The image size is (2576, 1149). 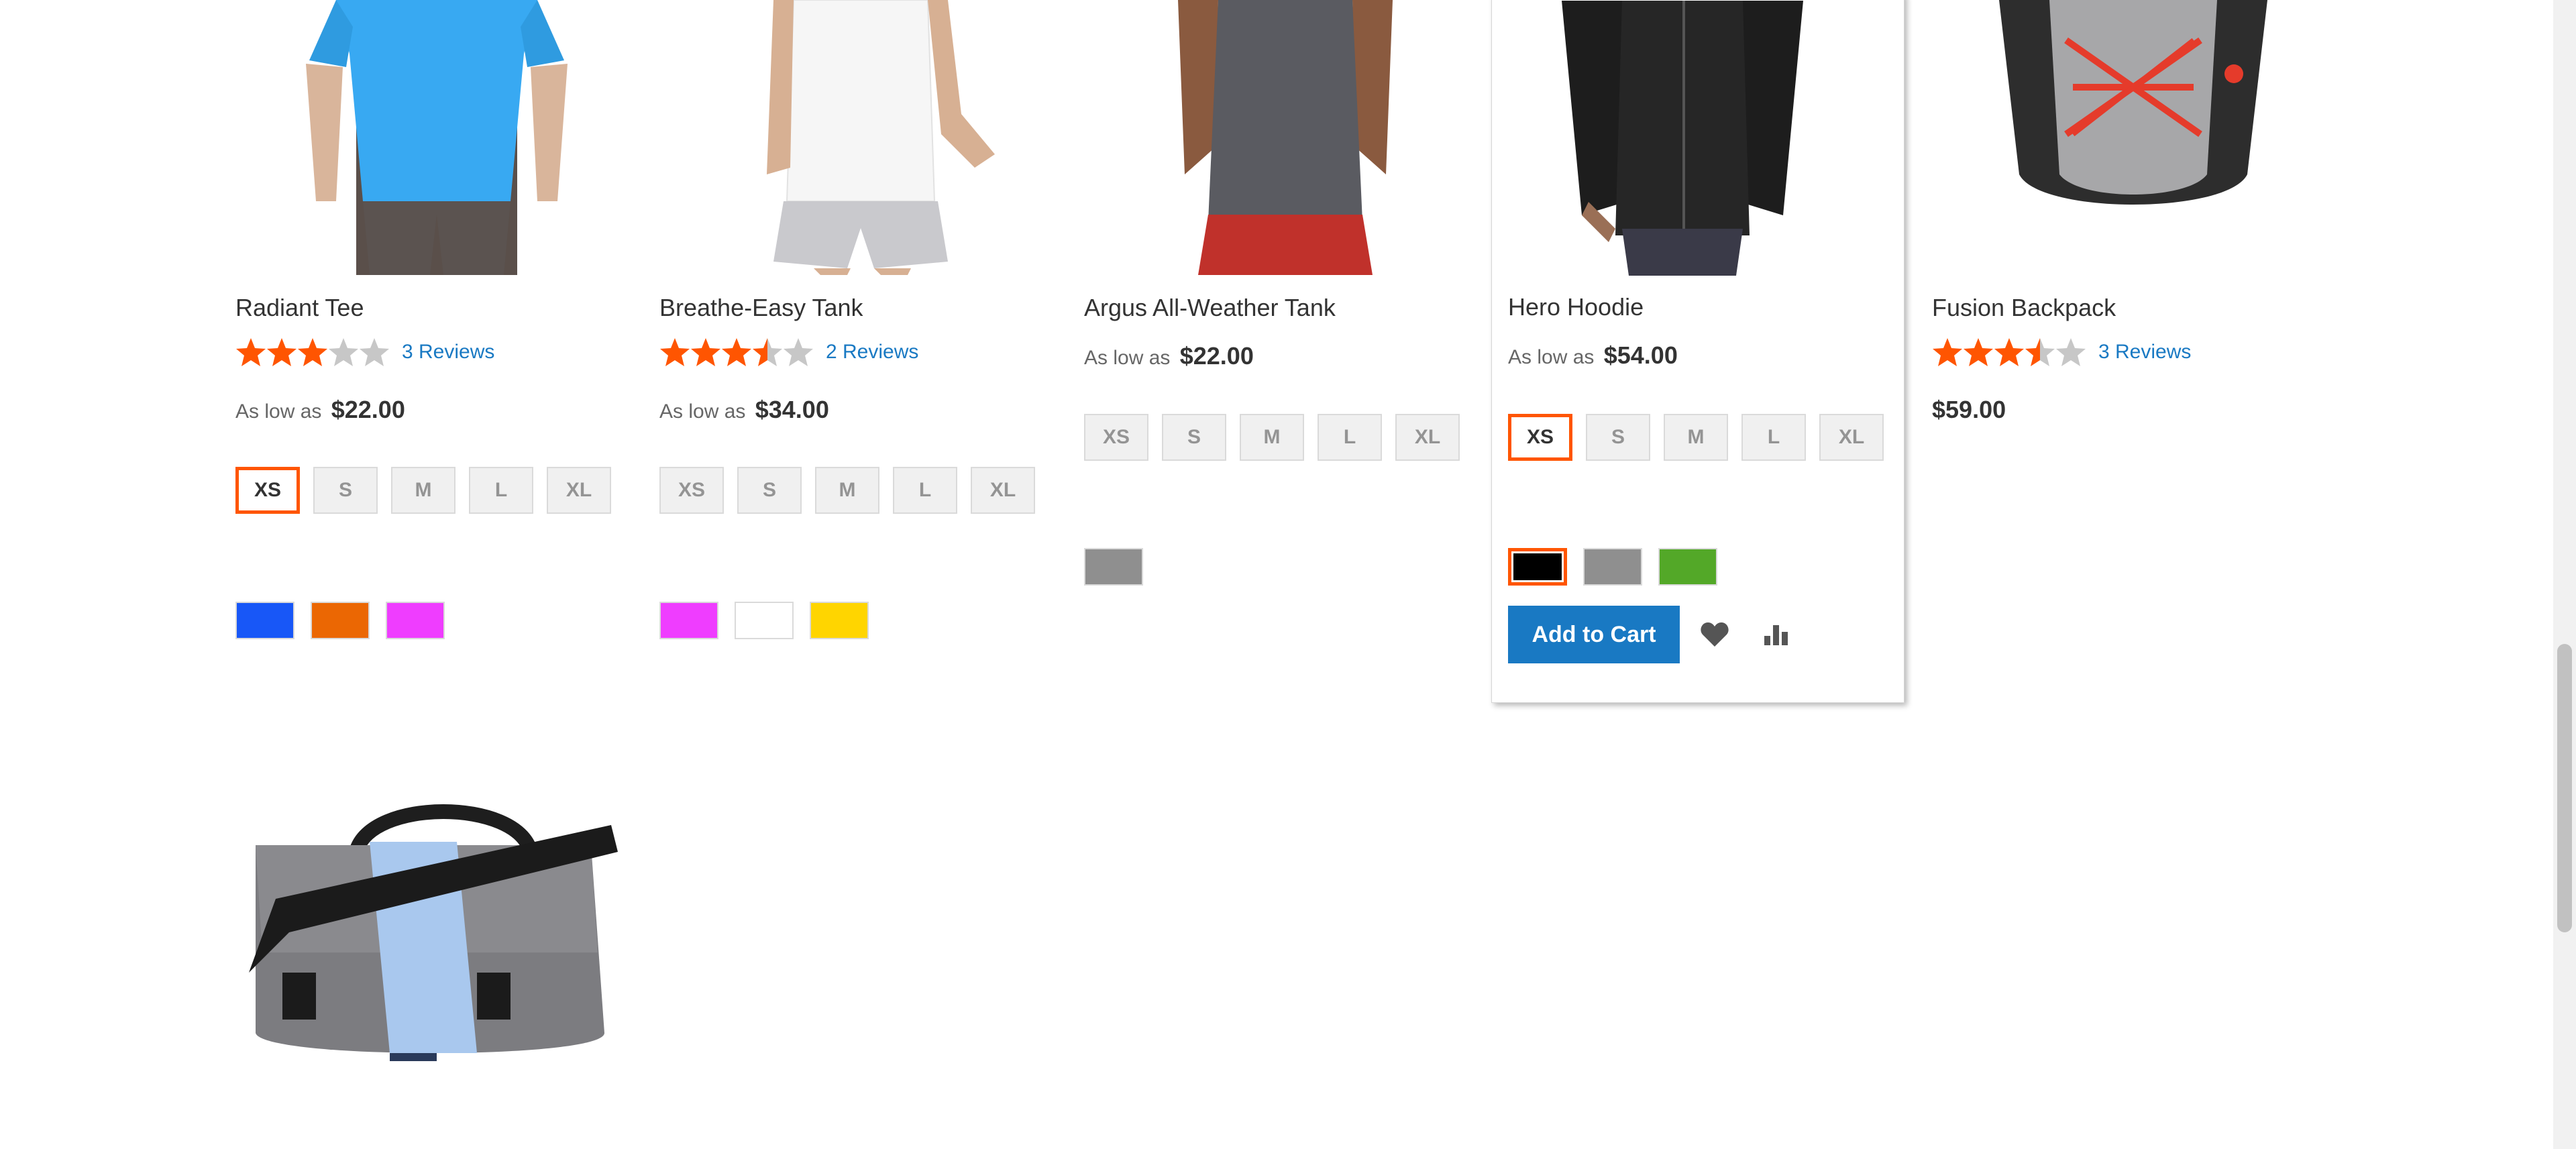 What do you see at coordinates (872, 352) in the screenshot?
I see `reviews-link: 2 Reviews` at bounding box center [872, 352].